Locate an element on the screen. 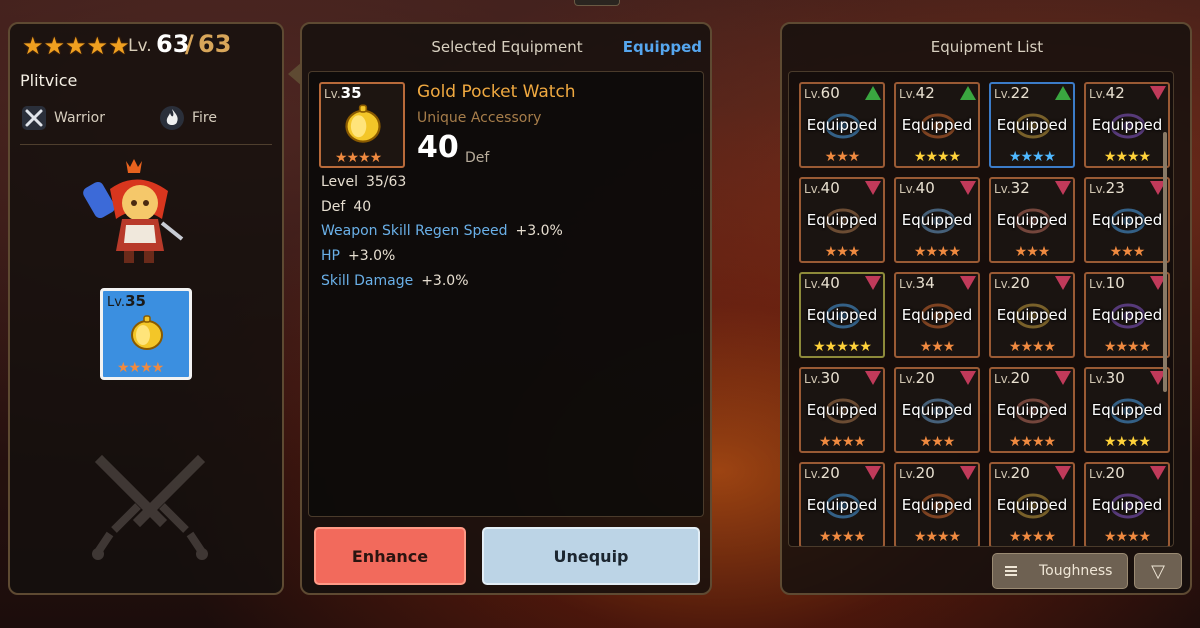 The height and width of the screenshot is (628, 1200). enhance-button: Enhance is located at coordinates (390, 556).